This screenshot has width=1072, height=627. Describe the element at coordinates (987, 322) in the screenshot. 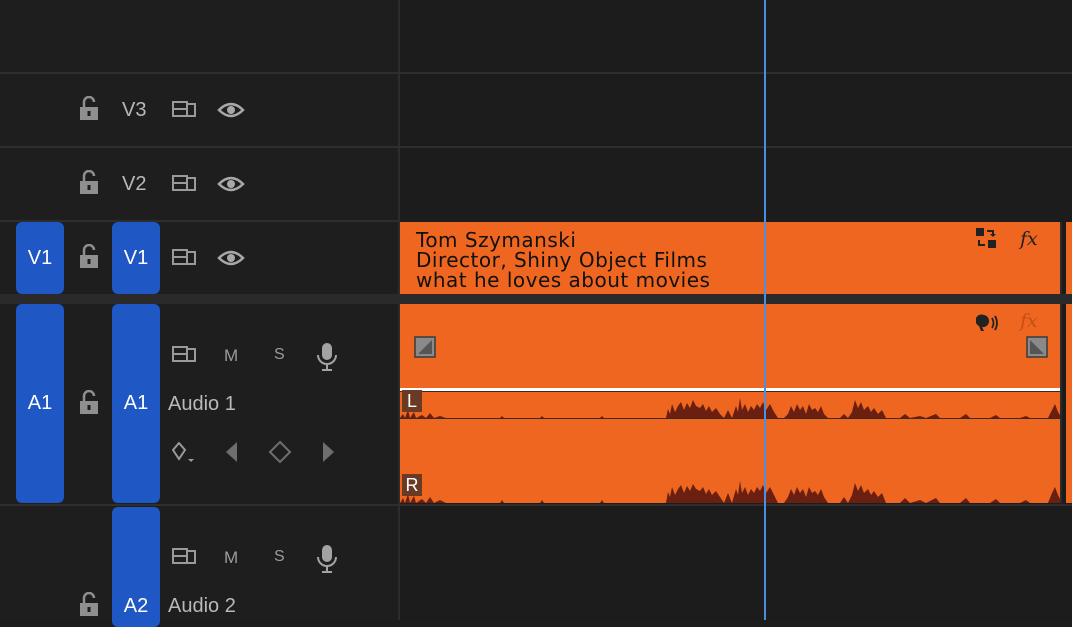

I see `speaker-icon` at that location.